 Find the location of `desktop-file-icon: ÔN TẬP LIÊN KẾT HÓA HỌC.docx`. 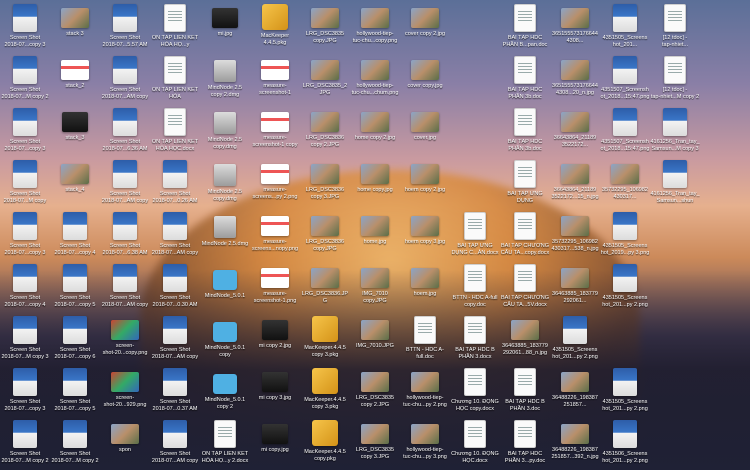

desktop-file-icon: ÔN TẬP LIÊN KẾT HÓA HỌC.docx is located at coordinates (175, 130).